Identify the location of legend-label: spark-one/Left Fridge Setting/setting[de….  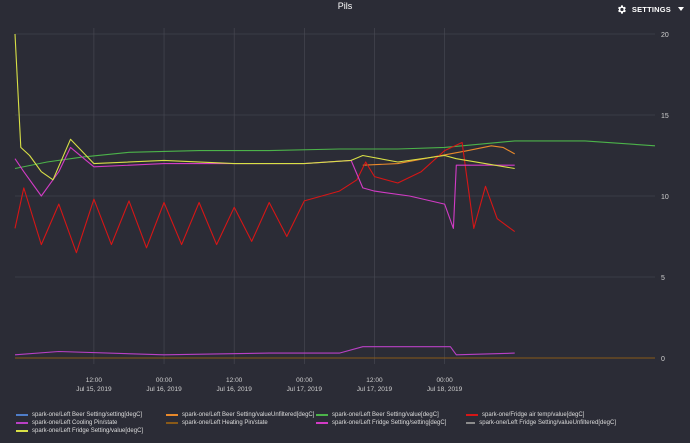
(389, 423).